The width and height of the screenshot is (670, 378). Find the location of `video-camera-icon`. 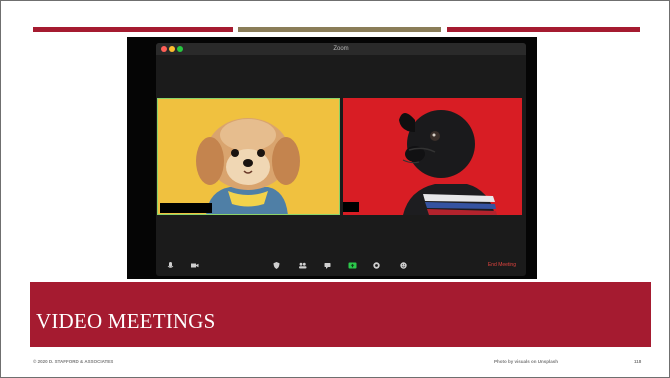

video-camera-icon is located at coordinates (194, 265).